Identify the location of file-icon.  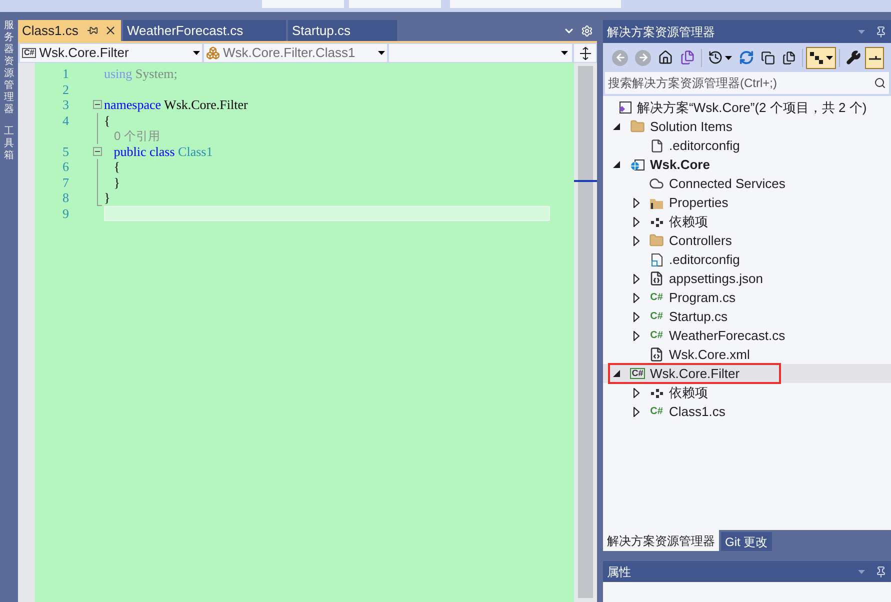
(657, 145).